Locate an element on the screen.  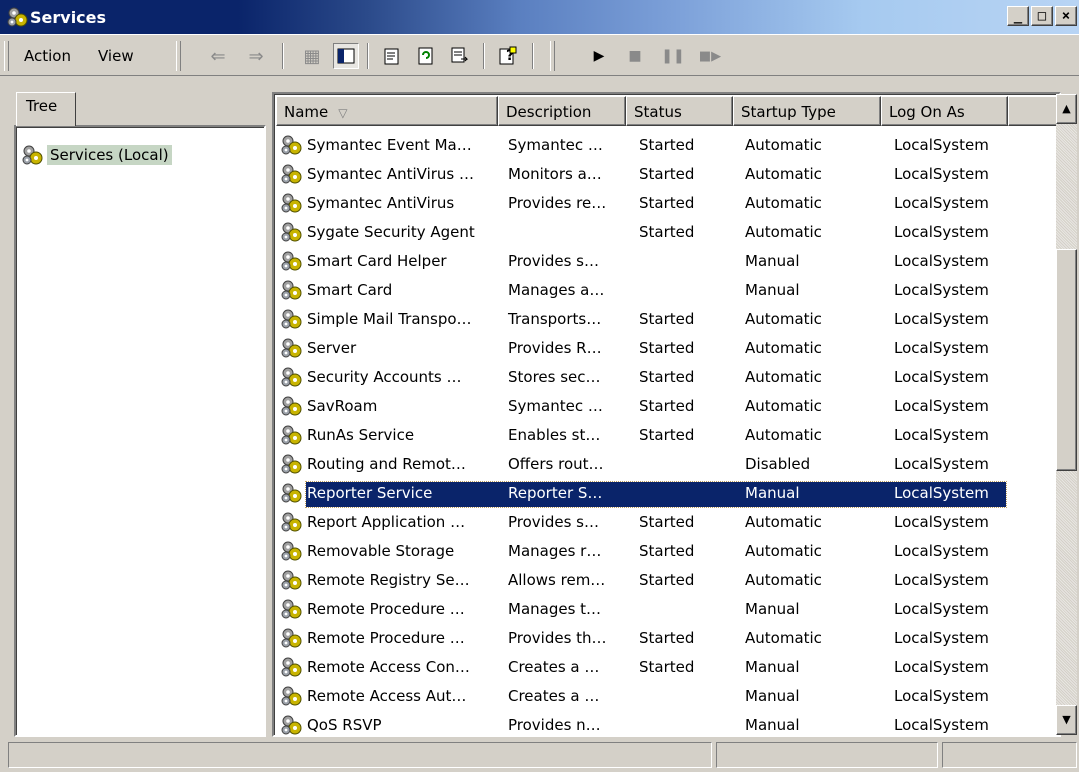
help-icon: ? is located at coordinates (508, 56).